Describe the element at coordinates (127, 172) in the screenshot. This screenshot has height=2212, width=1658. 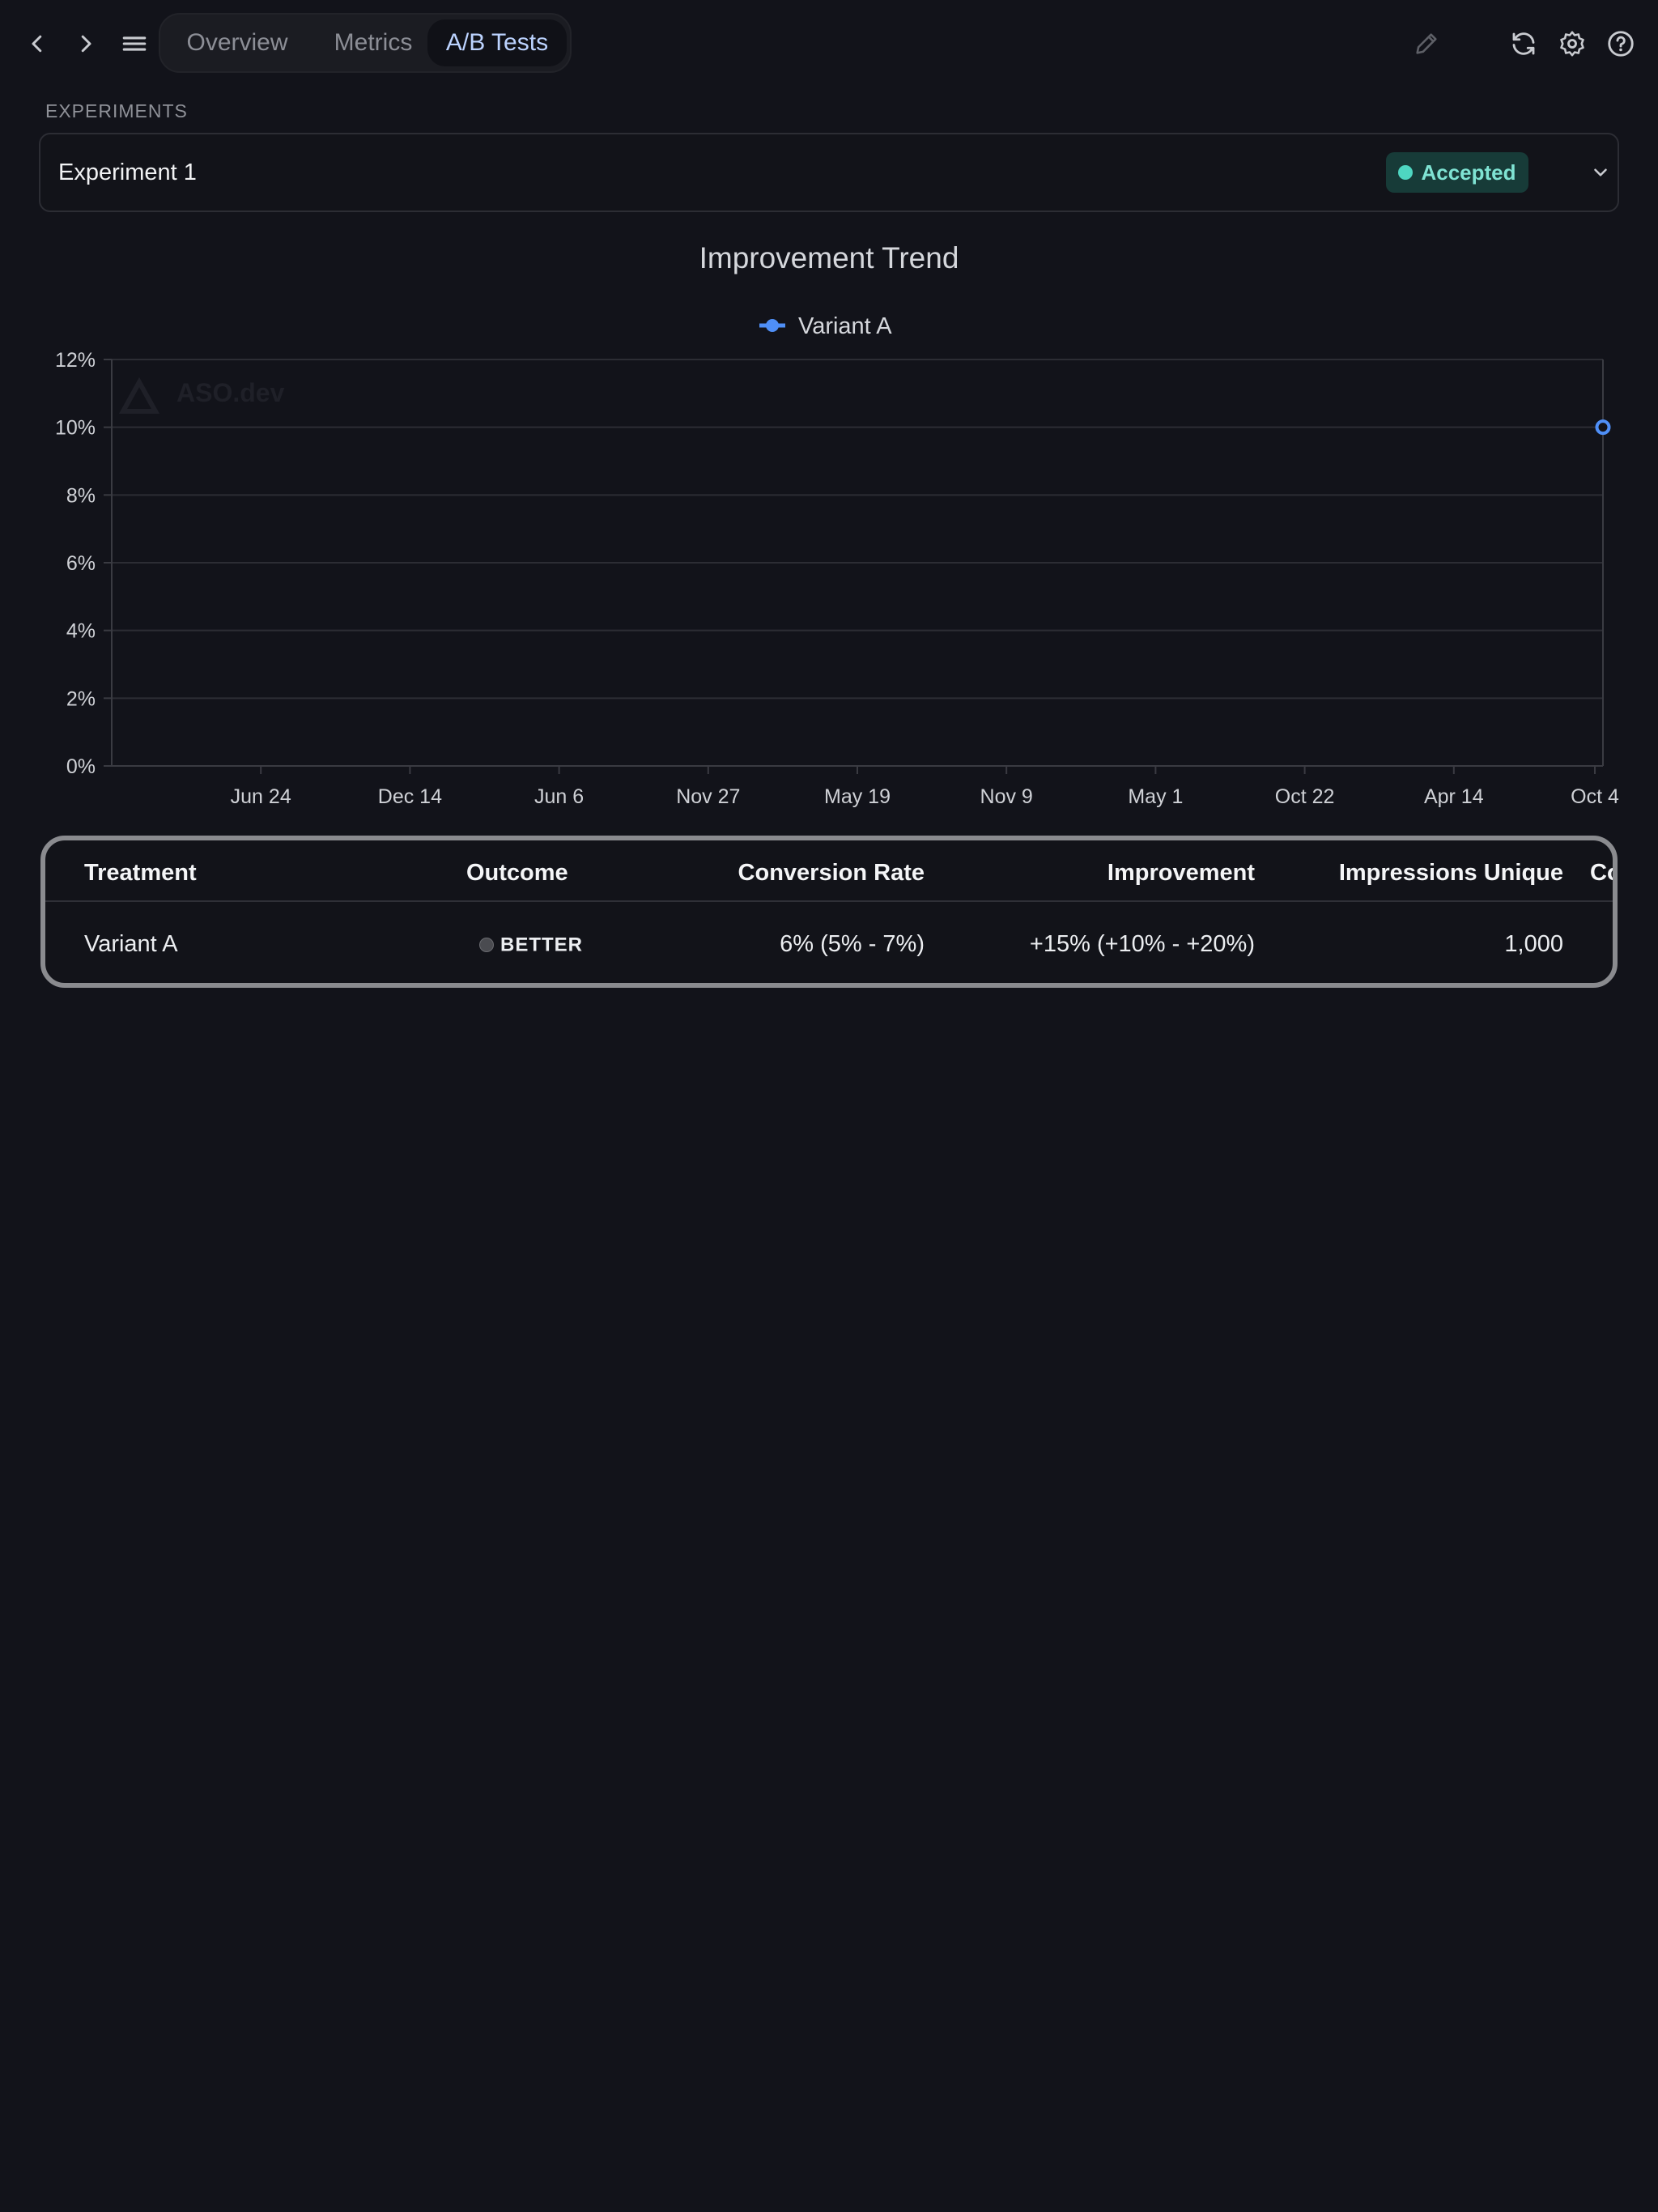
I see `experiment-name: Experiment 1` at that location.